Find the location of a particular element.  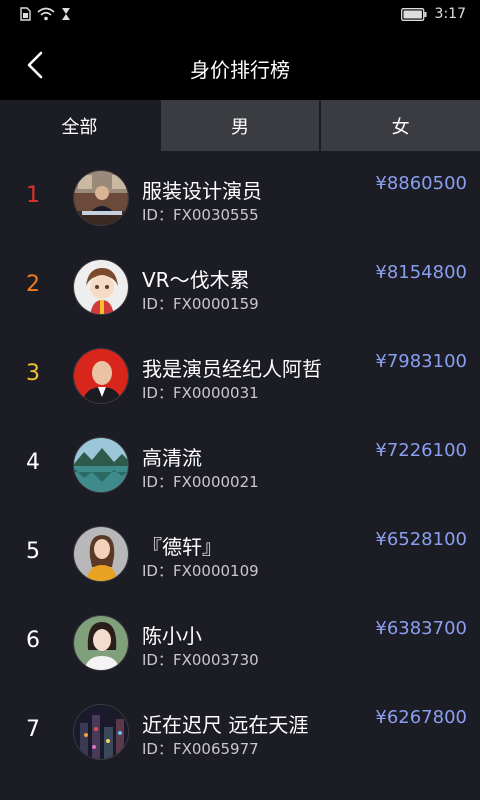

ranking-row: 7 近在迟尺 远在天涯 ID：FX0065977 ¥6267800 is located at coordinates (240, 729).